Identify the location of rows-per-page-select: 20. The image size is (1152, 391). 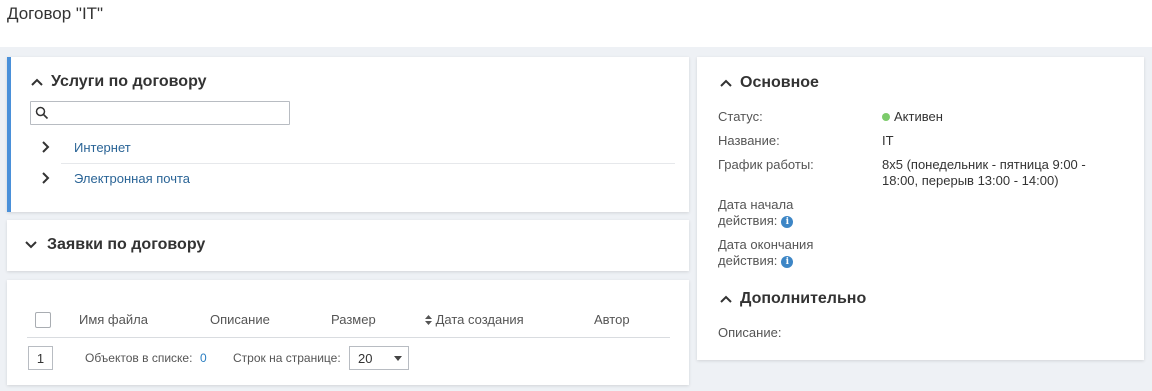
(379, 358).